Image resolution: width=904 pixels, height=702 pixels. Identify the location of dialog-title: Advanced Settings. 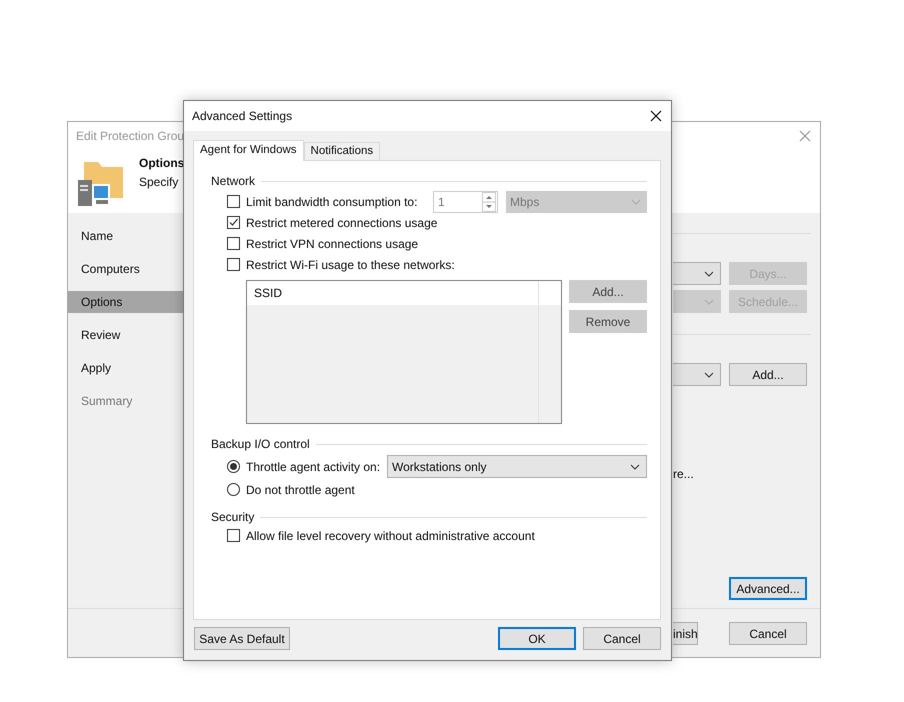
(242, 116).